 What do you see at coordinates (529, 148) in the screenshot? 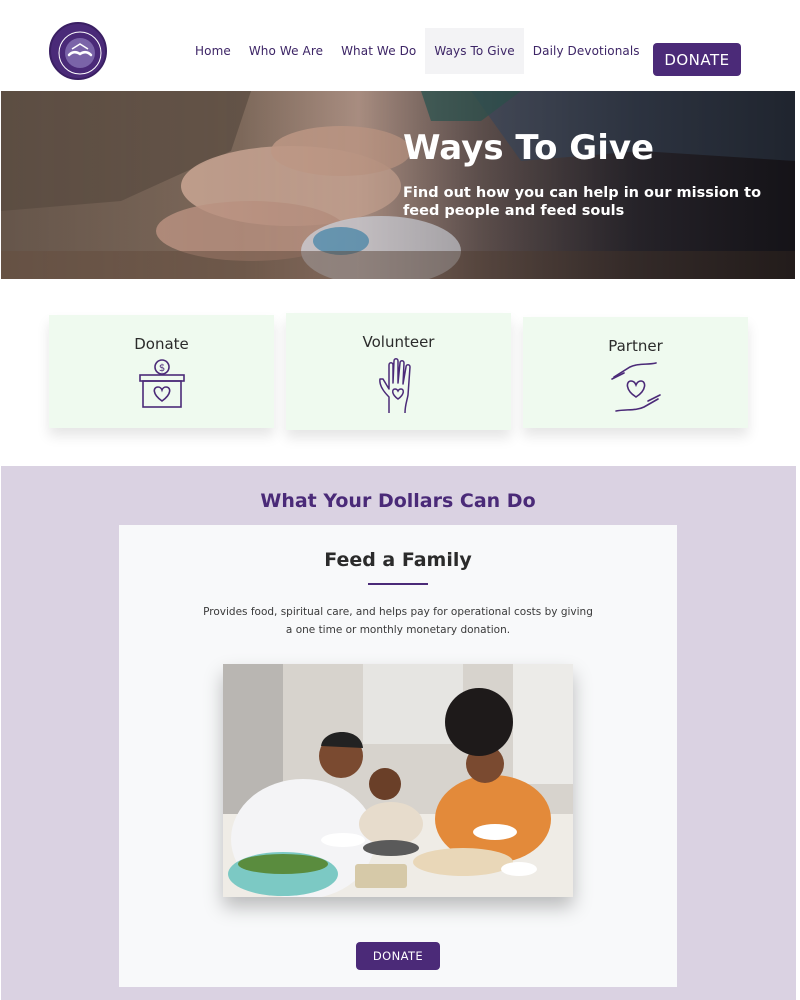
I see `hero-title: Ways To Give` at bounding box center [529, 148].